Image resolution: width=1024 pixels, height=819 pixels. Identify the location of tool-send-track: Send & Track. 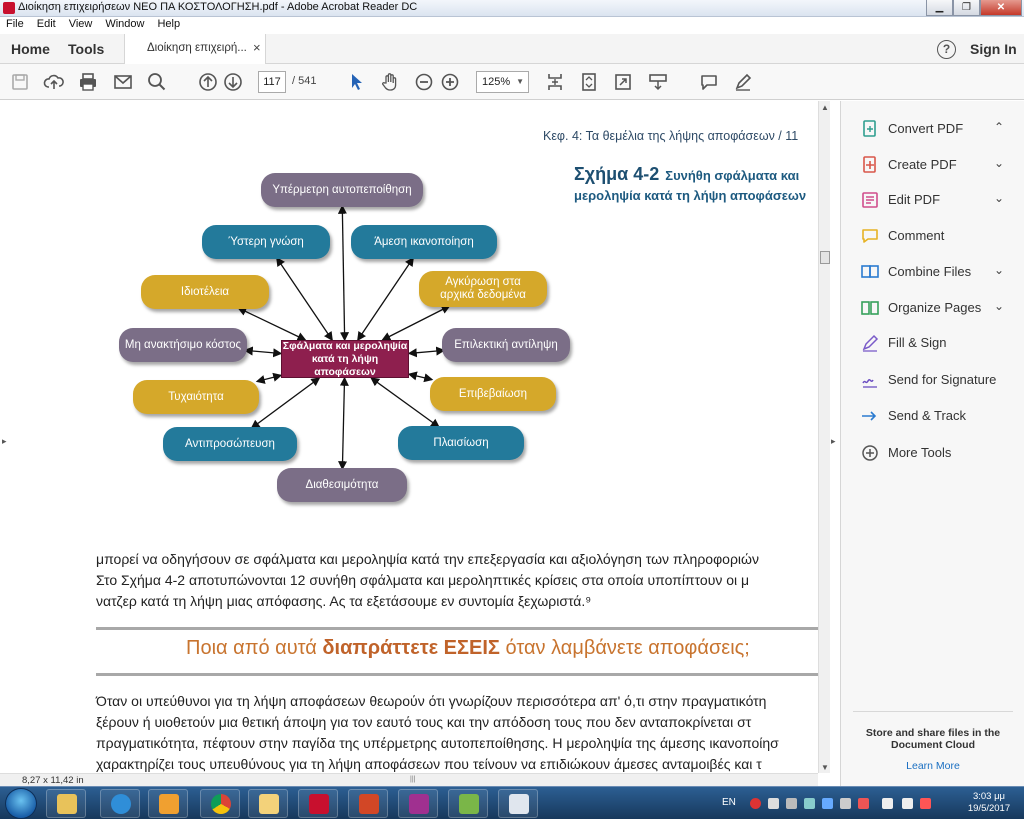
(932, 416).